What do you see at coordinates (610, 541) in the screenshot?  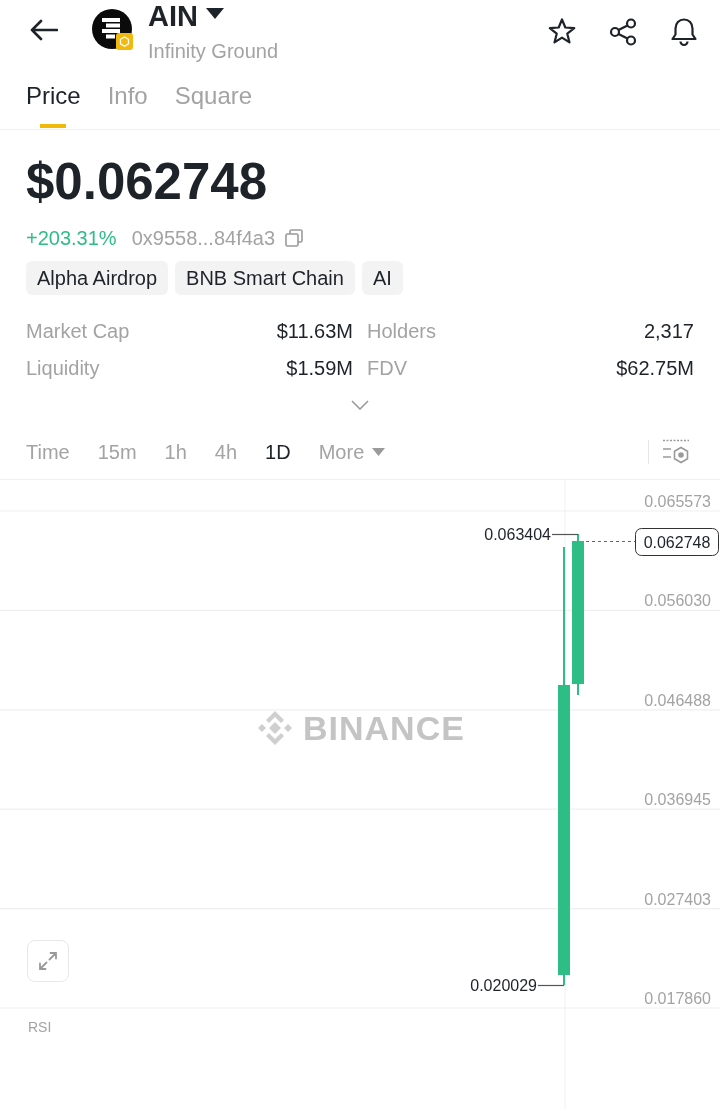 I see `price-line` at bounding box center [610, 541].